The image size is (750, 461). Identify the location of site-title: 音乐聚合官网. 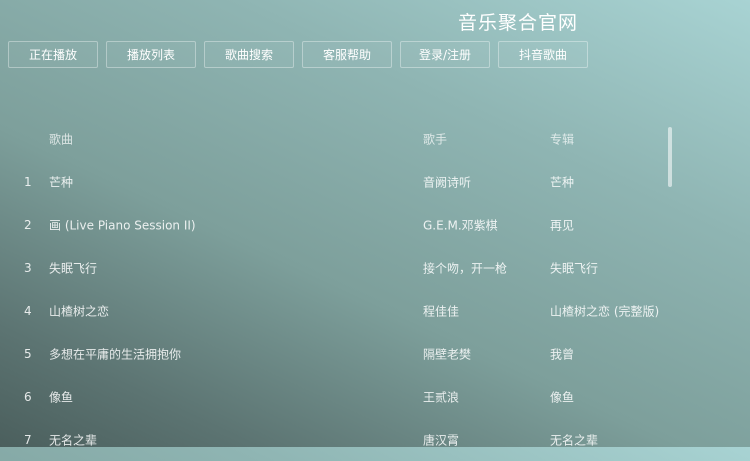
(518, 23).